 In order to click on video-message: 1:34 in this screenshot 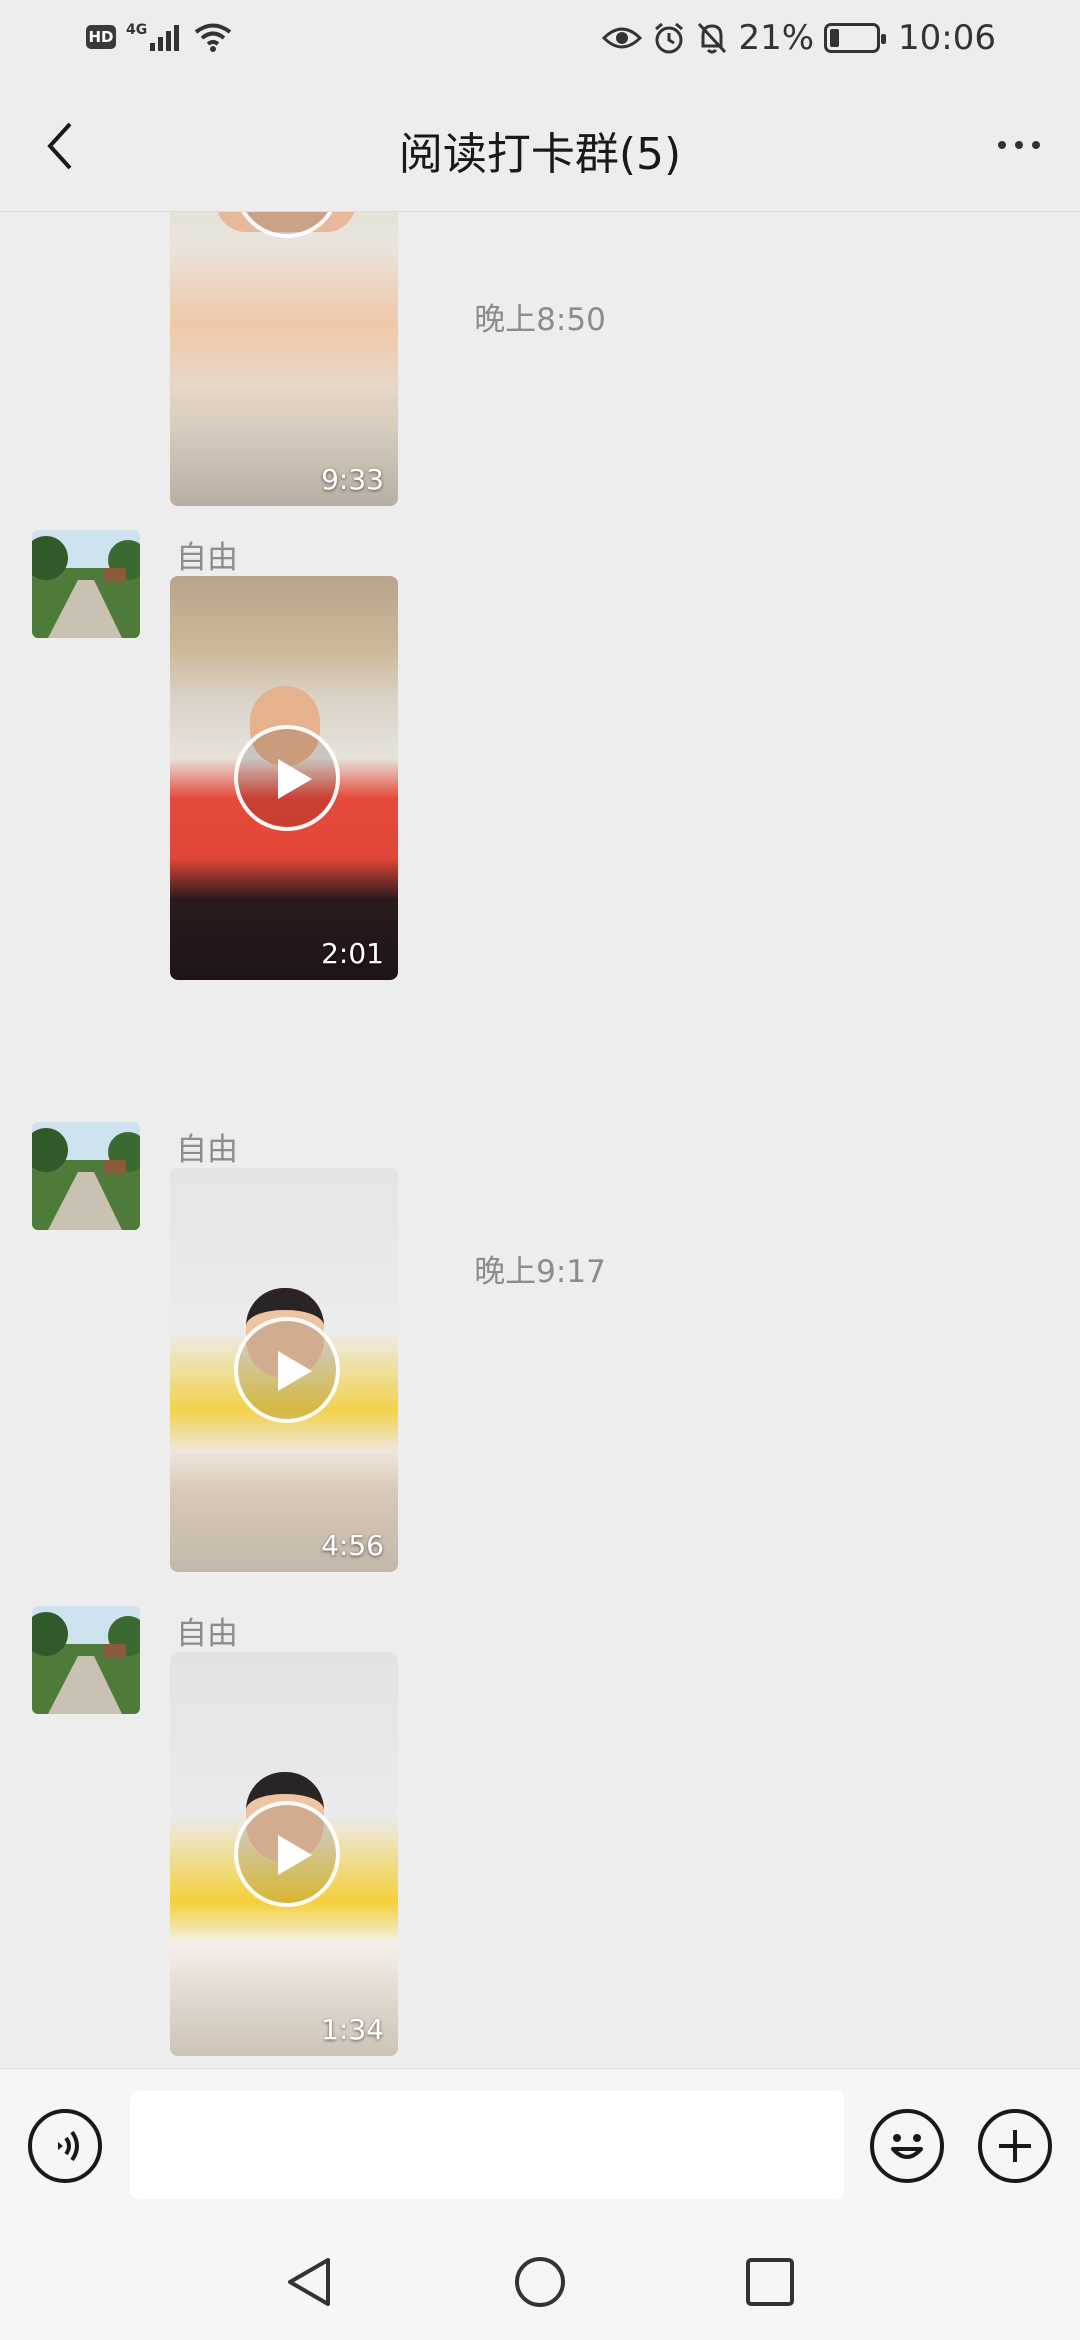, I will do `click(284, 1854)`.